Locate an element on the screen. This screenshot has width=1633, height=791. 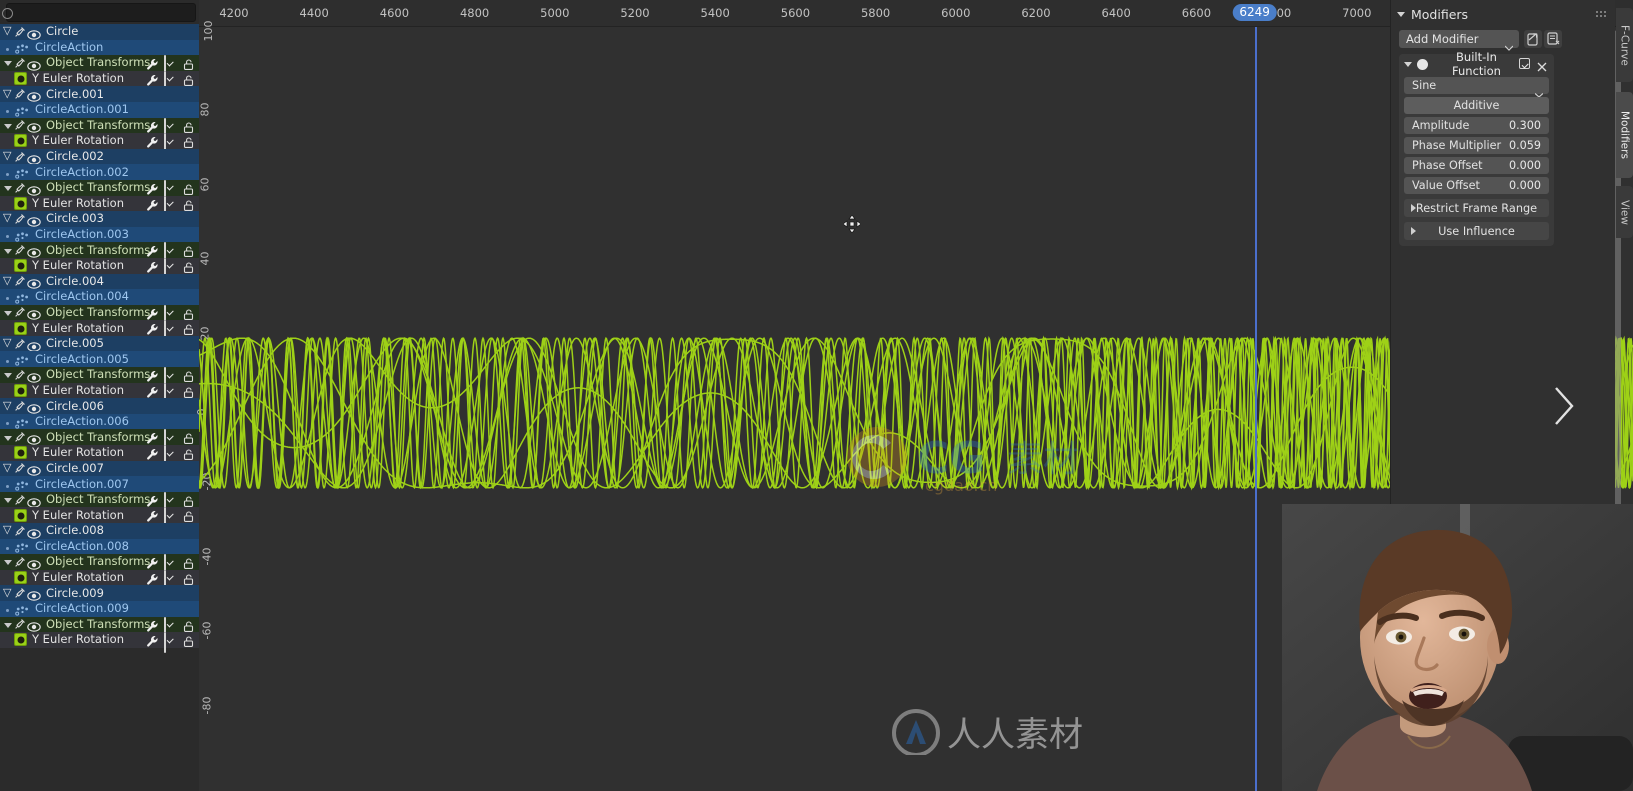
modifier-blend-mode-button: Additive is located at coordinates (1476, 105).